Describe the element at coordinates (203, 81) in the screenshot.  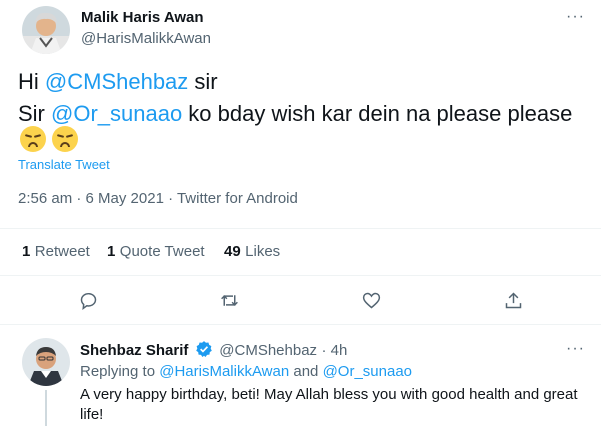
I see `tweet-text-suffix: sir` at that location.